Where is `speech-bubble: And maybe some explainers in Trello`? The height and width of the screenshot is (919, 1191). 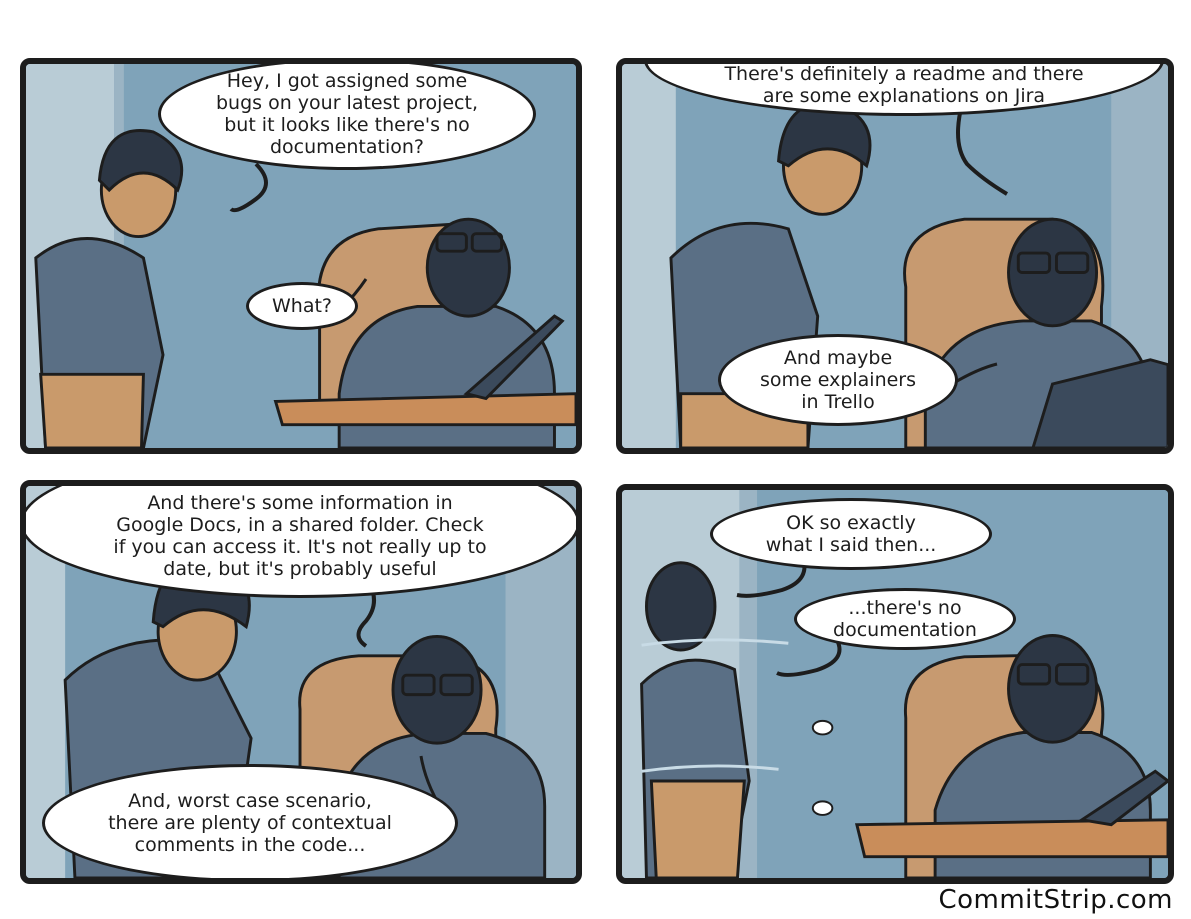 speech-bubble: And maybe some explainers in Trello is located at coordinates (838, 380).